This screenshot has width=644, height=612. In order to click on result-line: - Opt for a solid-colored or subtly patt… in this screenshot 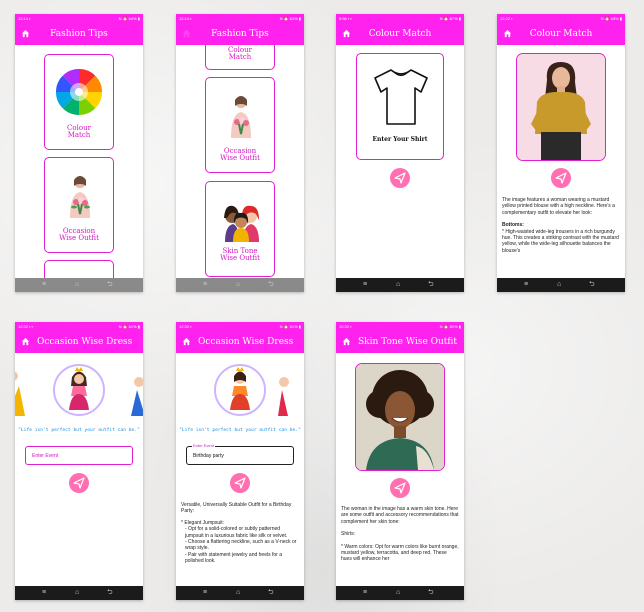, I will do `click(236, 532)`.